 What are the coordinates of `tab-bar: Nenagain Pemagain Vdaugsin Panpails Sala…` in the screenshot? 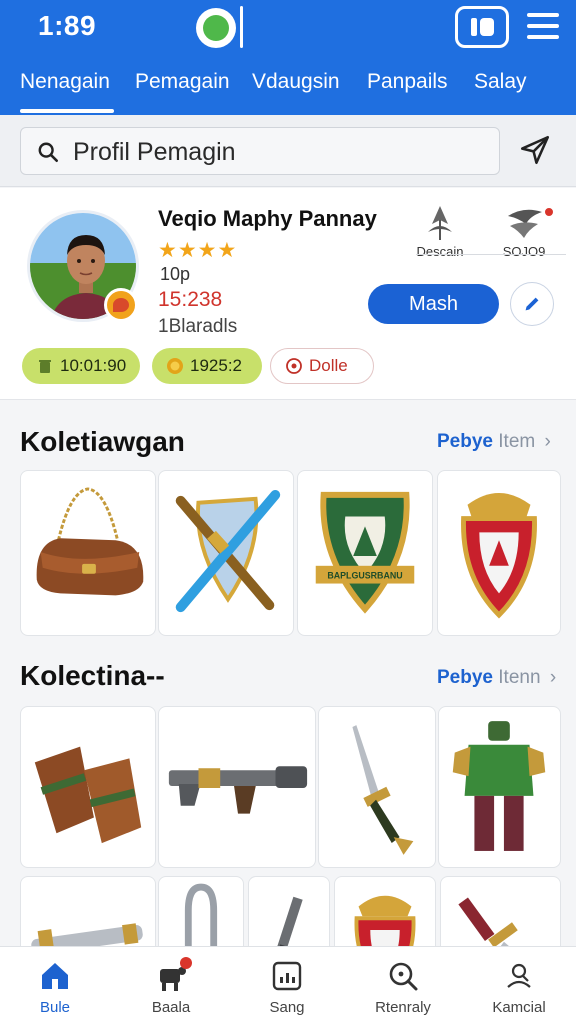 It's located at (288, 88).